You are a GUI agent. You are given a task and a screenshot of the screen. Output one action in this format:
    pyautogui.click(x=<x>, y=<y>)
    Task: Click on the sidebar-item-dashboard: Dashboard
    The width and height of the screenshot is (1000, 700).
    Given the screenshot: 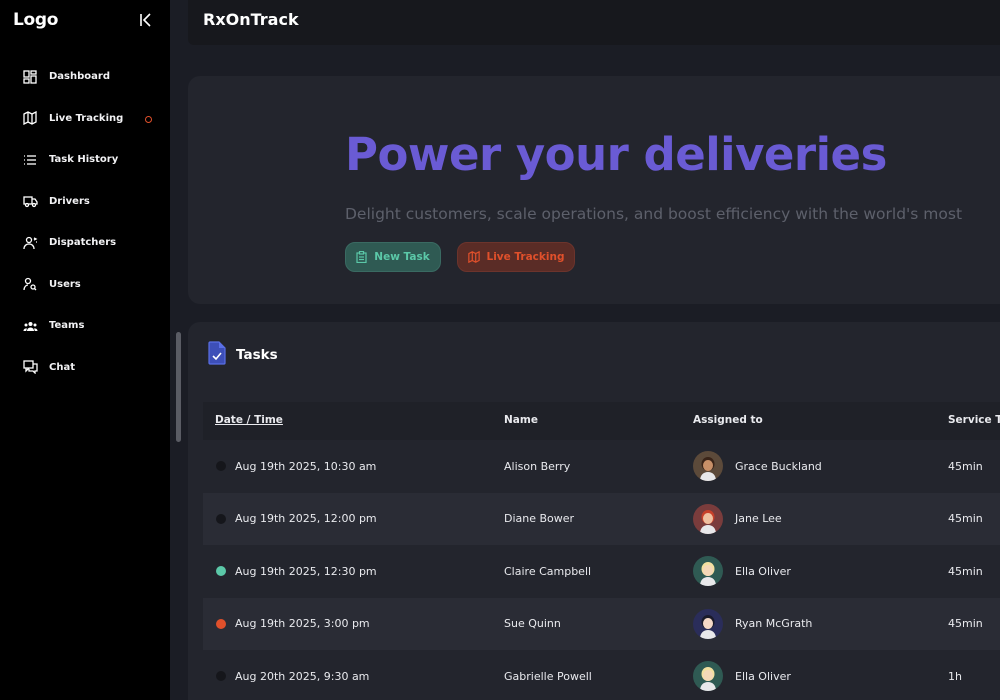 What is the action you would take?
    pyautogui.click(x=85, y=77)
    